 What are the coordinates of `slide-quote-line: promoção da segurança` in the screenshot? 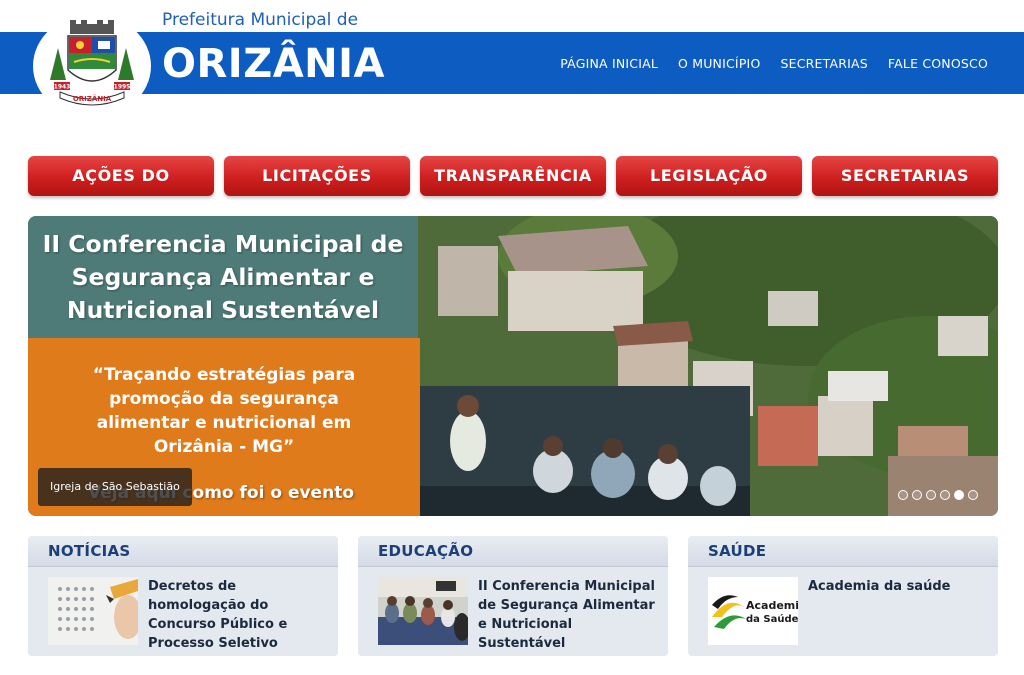 It's located at (224, 399).